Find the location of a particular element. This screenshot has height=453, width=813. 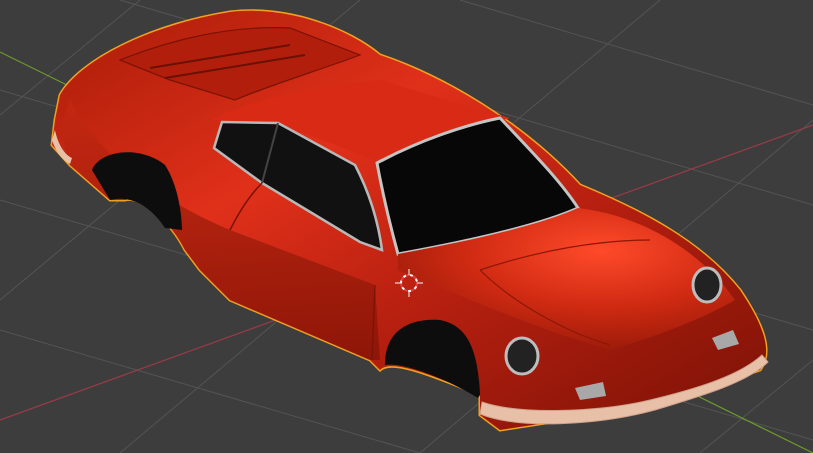

headlight-right is located at coordinates (707, 285).